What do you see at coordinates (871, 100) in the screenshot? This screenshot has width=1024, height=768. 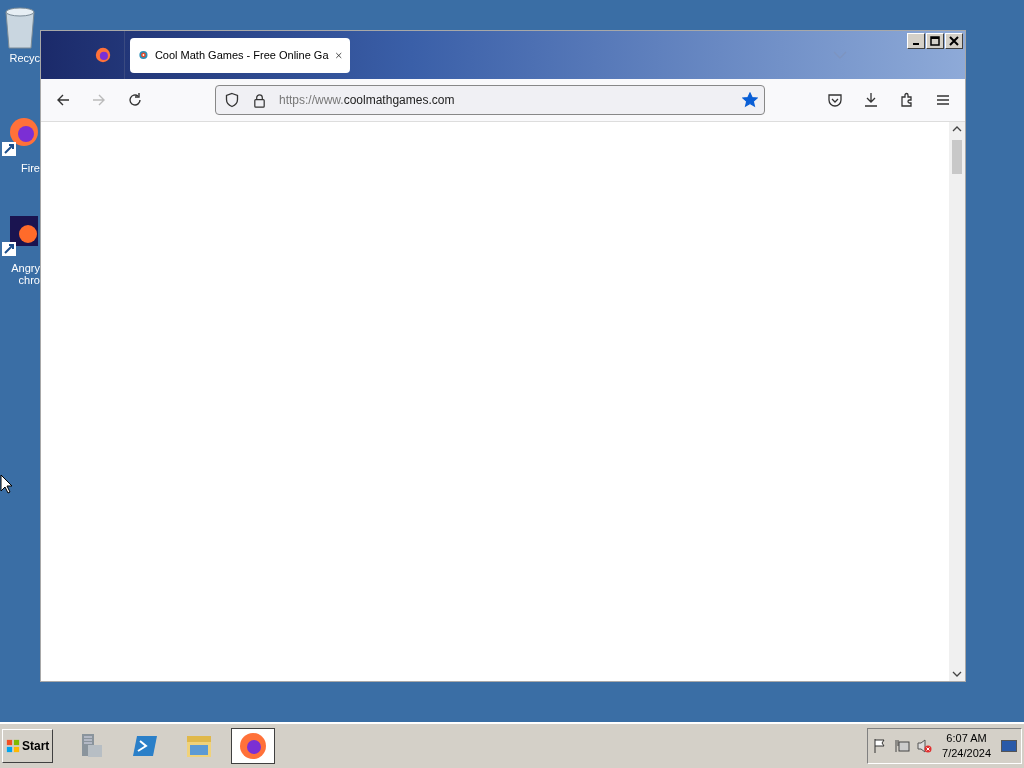 I see `download-icon` at bounding box center [871, 100].